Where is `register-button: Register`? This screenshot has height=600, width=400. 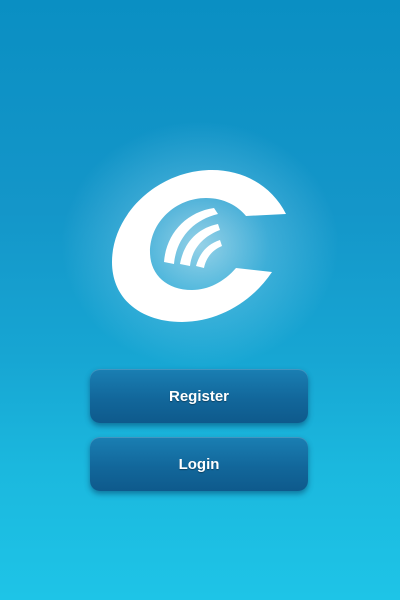 register-button: Register is located at coordinates (199, 396).